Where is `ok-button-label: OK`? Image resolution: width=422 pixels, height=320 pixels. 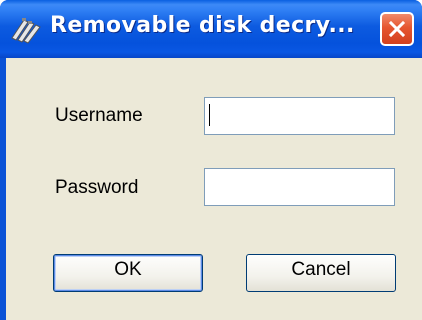 ok-button-label: OK is located at coordinates (128, 269).